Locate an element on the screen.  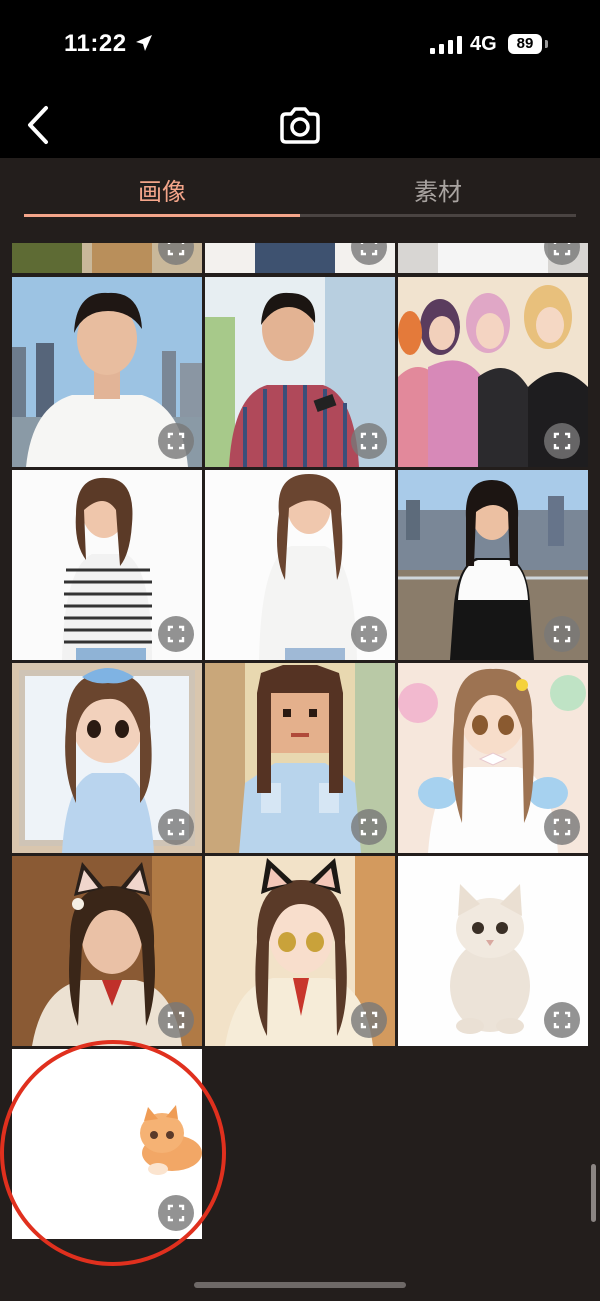
network-type: 4G is located at coordinates (483, 44).